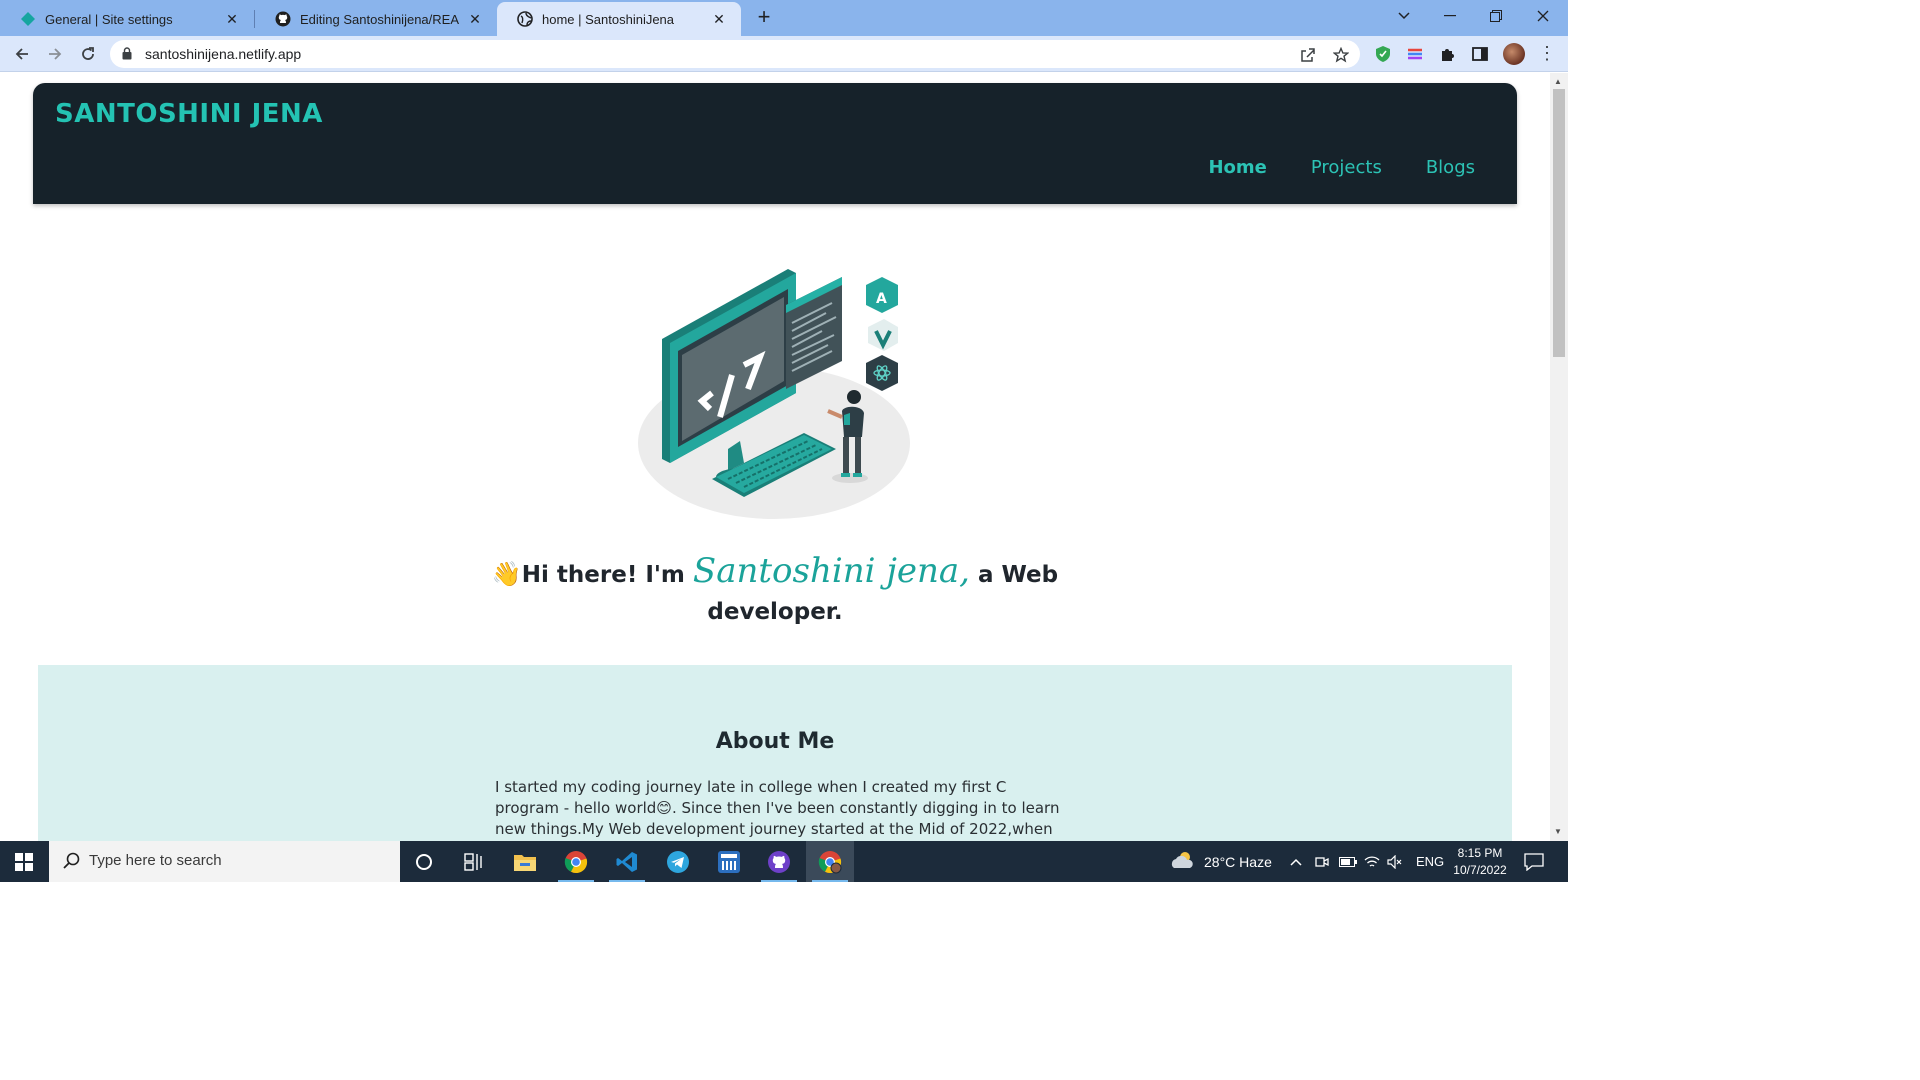 The height and width of the screenshot is (1080, 1920). Describe the element at coordinates (774, 394) in the screenshot. I see `developer-illustration: A` at that location.